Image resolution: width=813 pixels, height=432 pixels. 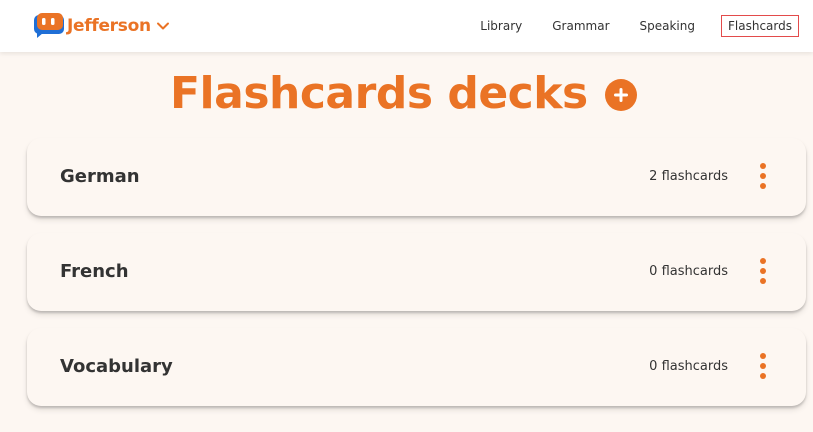 I want to click on jefferson-logo-icon, so click(x=49, y=25).